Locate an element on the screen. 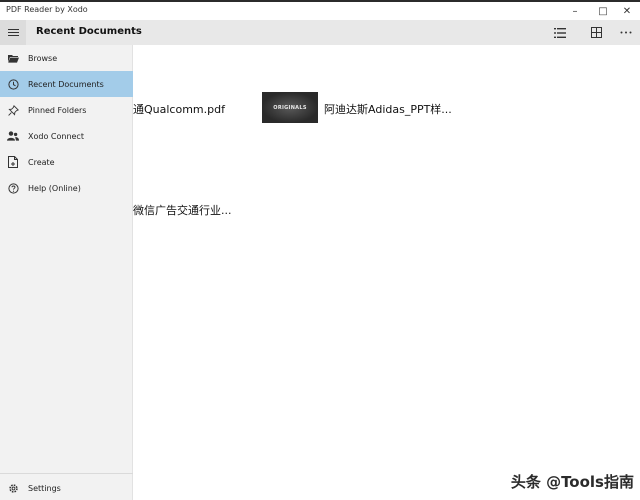  help-icon is located at coordinates (13, 188).